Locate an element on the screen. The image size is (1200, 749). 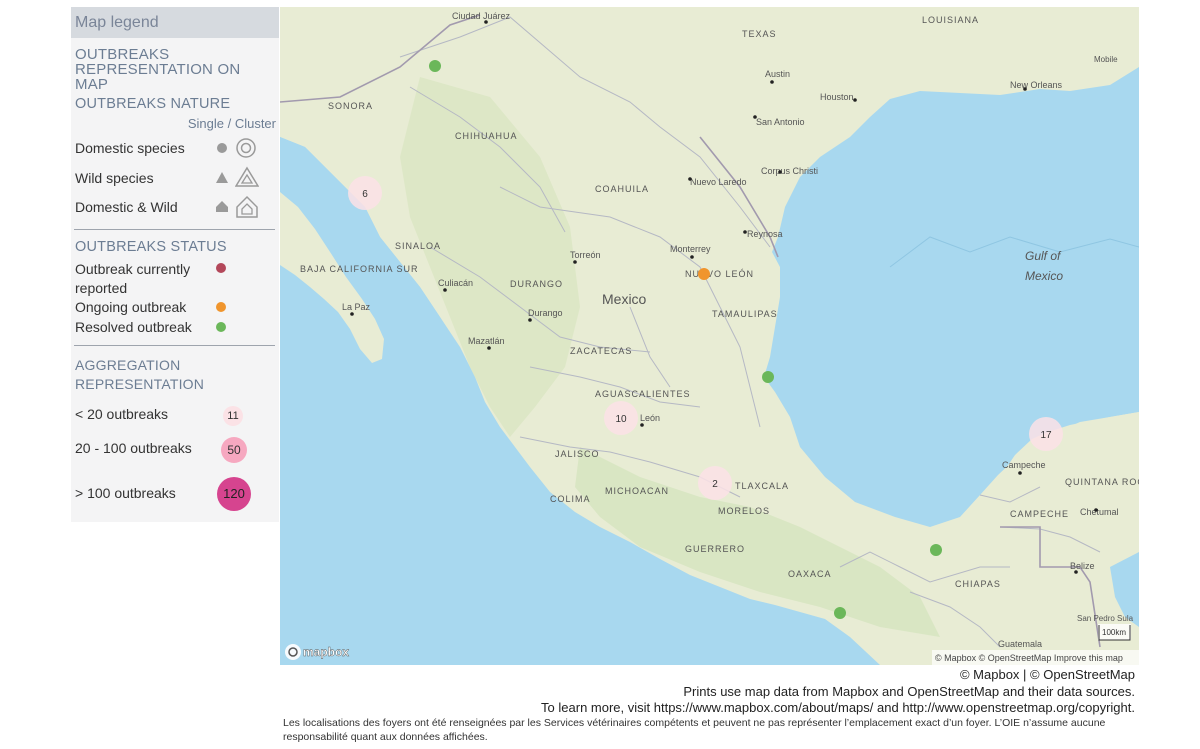
region-label: AGUASCALIENTES is located at coordinates (643, 394).